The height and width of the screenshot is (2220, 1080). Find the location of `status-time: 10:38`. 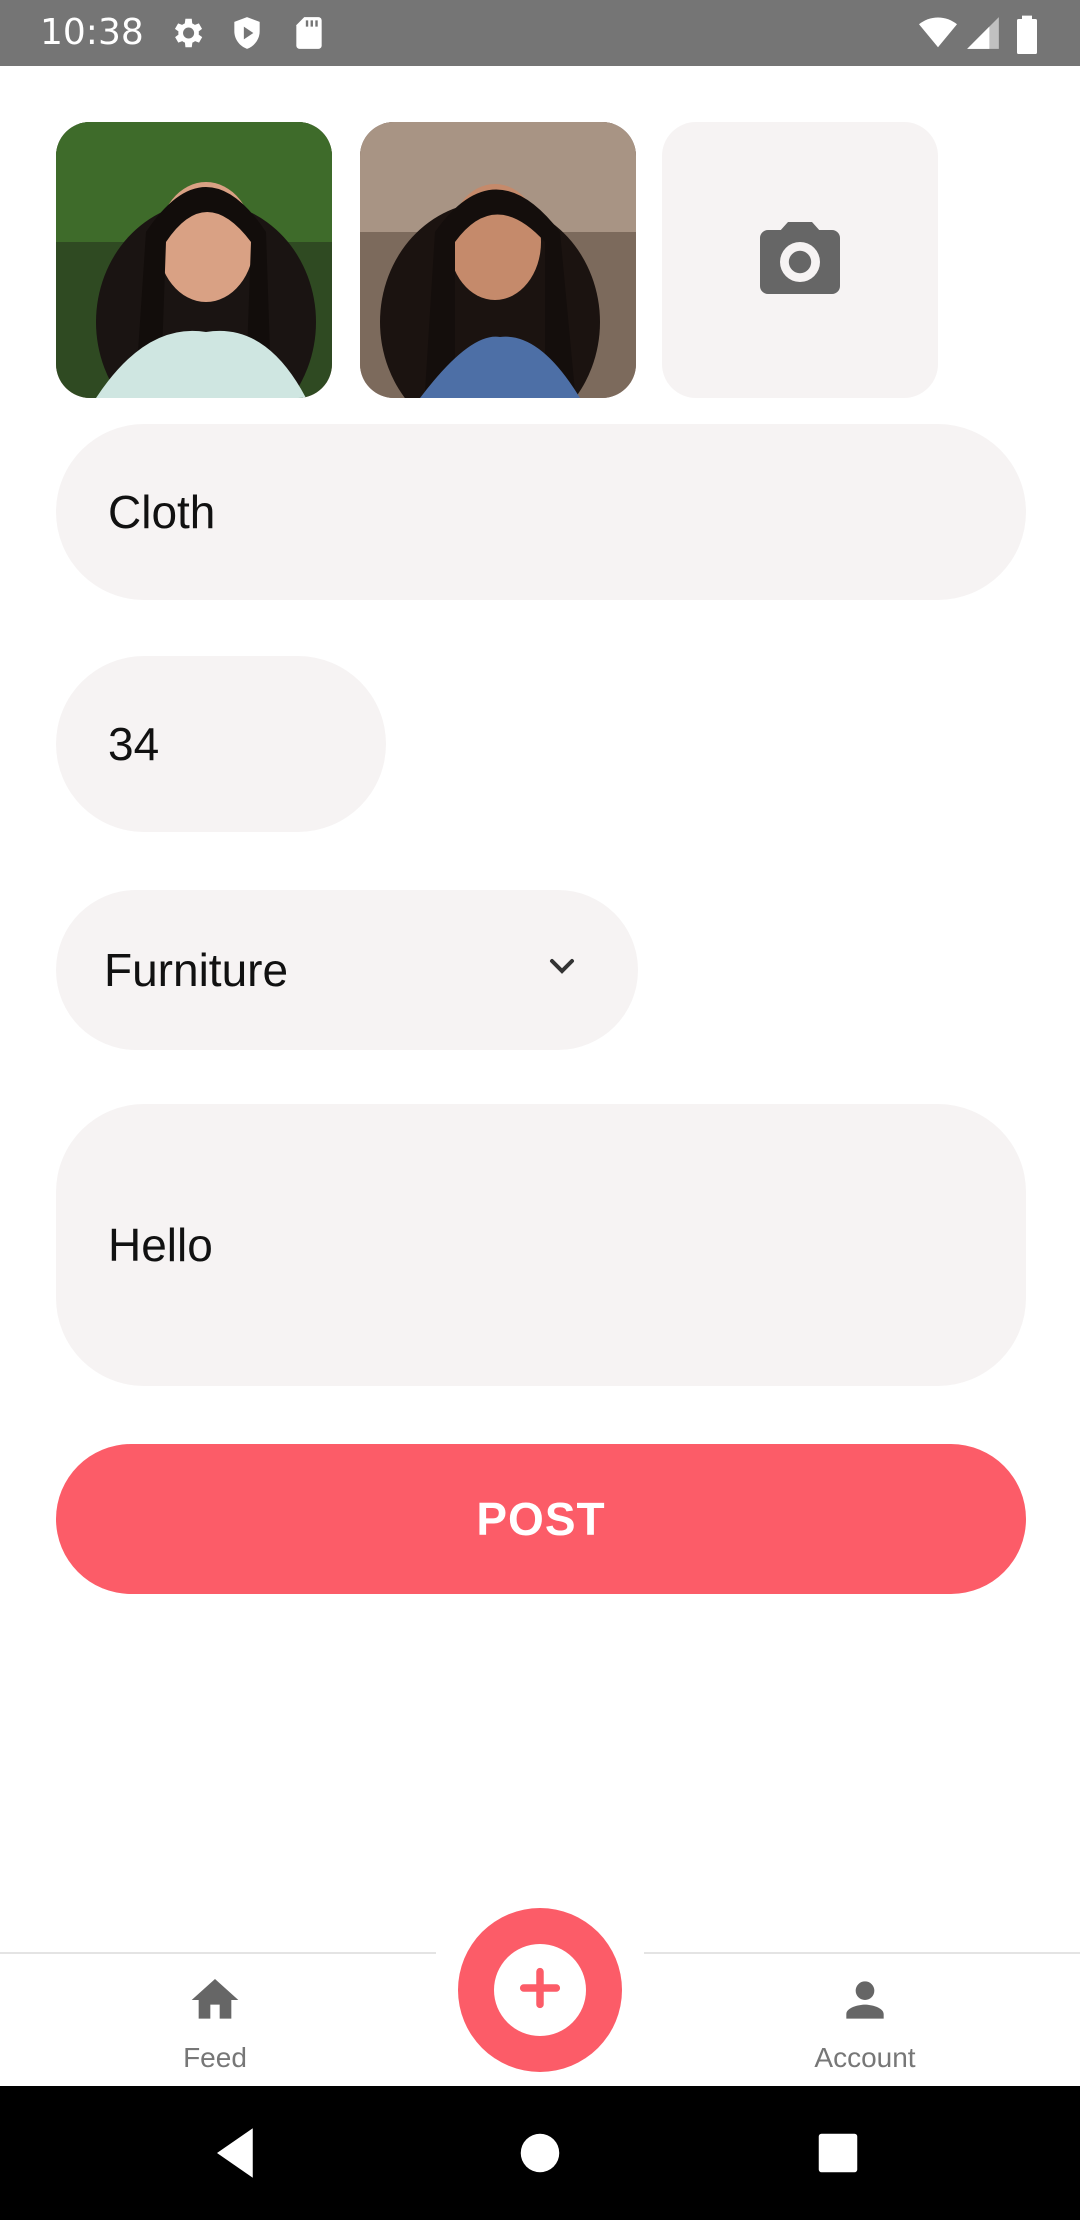

status-time: 10:38 is located at coordinates (92, 32).